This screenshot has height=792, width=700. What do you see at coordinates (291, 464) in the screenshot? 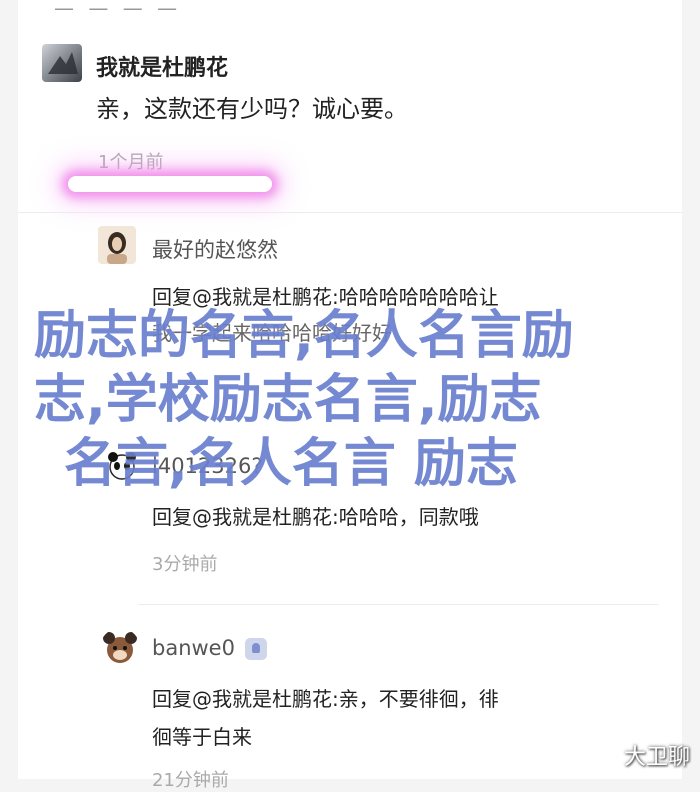
I see `overlay-line: 名言,名人名言 励志` at bounding box center [291, 464].